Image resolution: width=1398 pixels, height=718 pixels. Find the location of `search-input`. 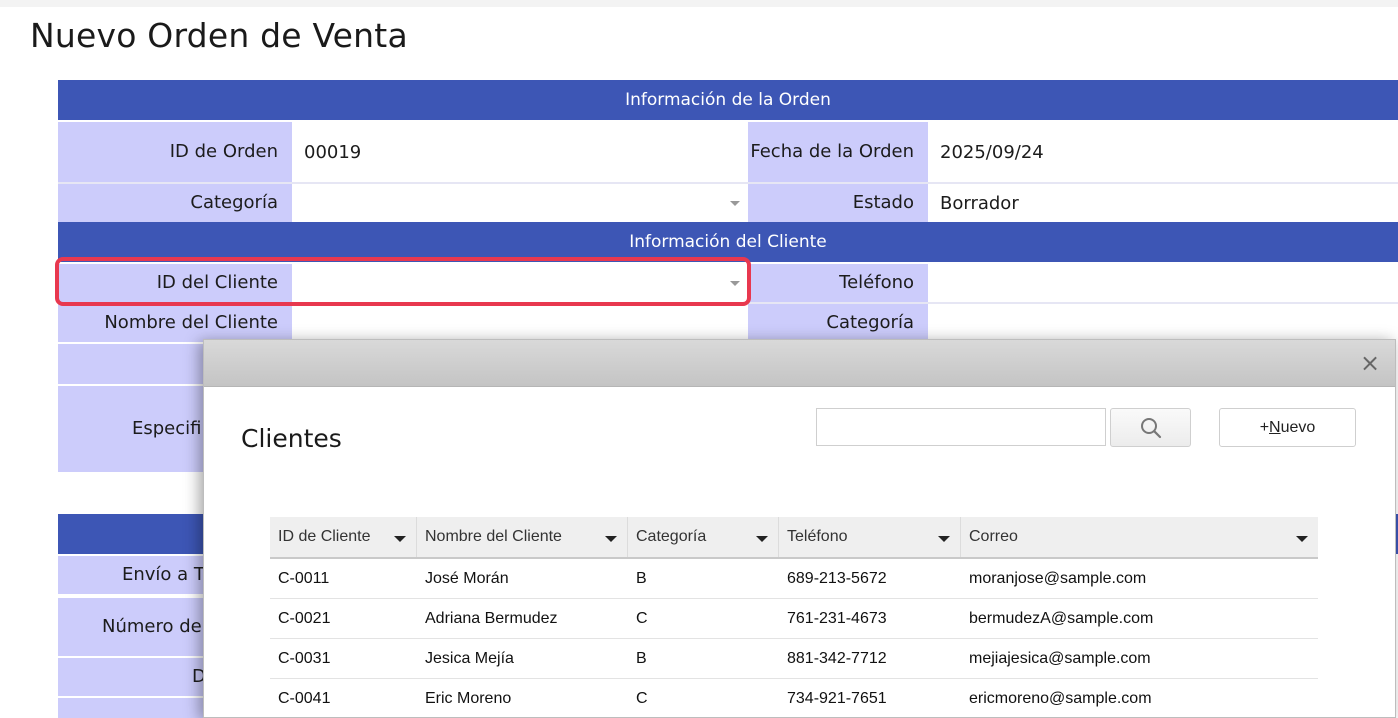

search-input is located at coordinates (961, 427).